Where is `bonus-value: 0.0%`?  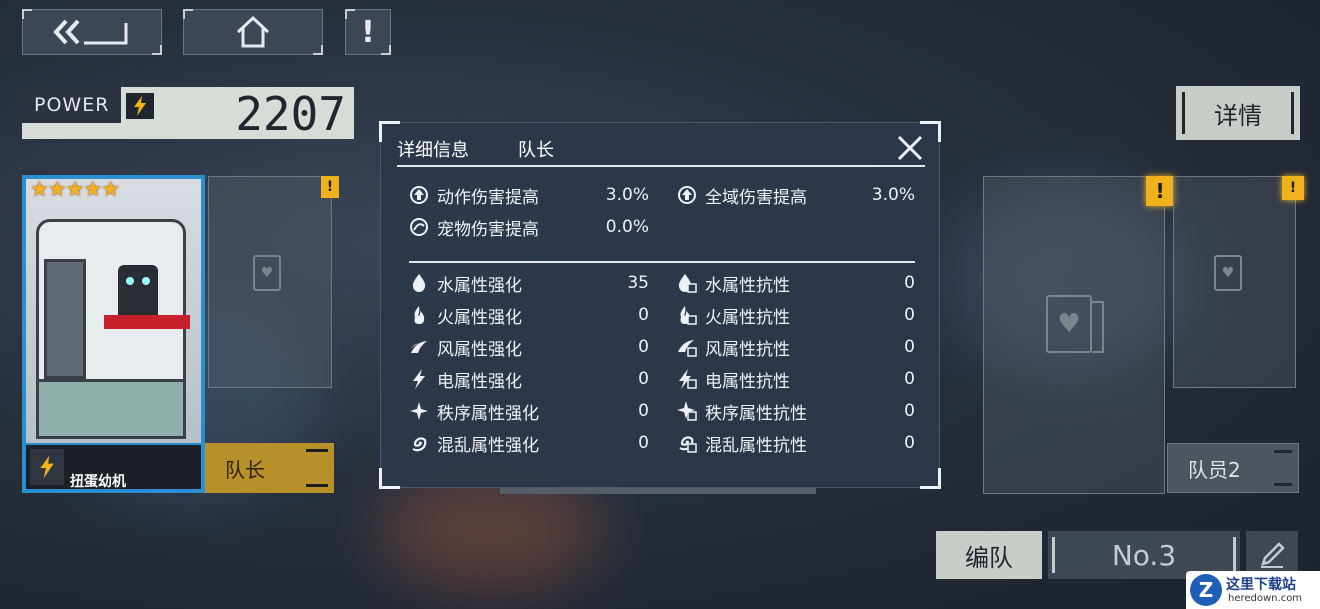
bonus-value: 0.0% is located at coordinates (627, 227).